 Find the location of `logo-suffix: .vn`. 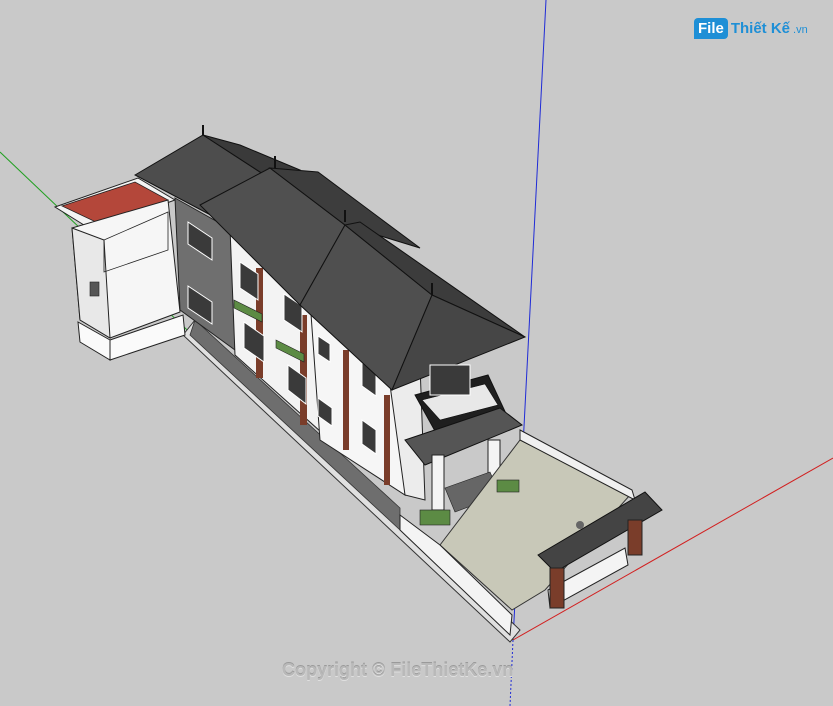

logo-suffix: .vn is located at coordinates (800, 30).